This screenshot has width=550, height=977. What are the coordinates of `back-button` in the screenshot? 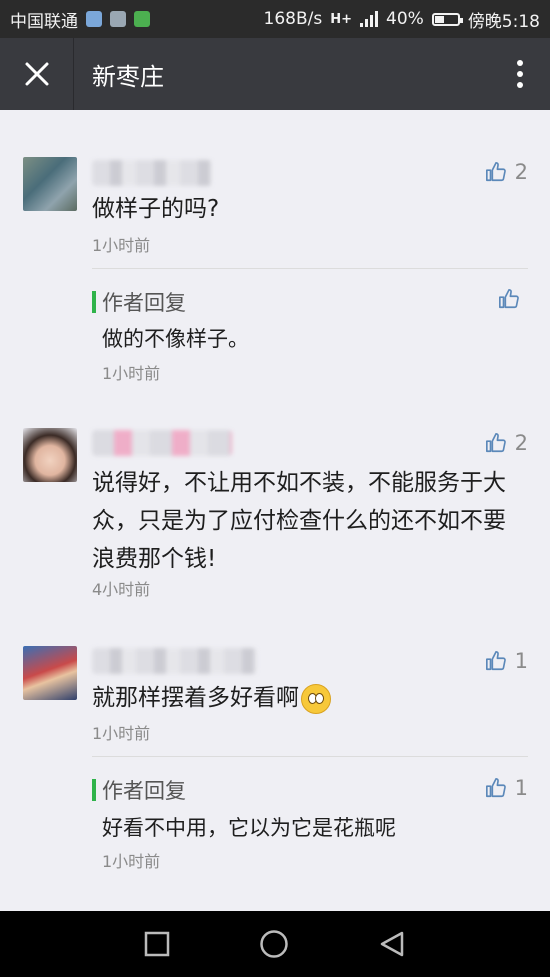 It's located at (392, 944).